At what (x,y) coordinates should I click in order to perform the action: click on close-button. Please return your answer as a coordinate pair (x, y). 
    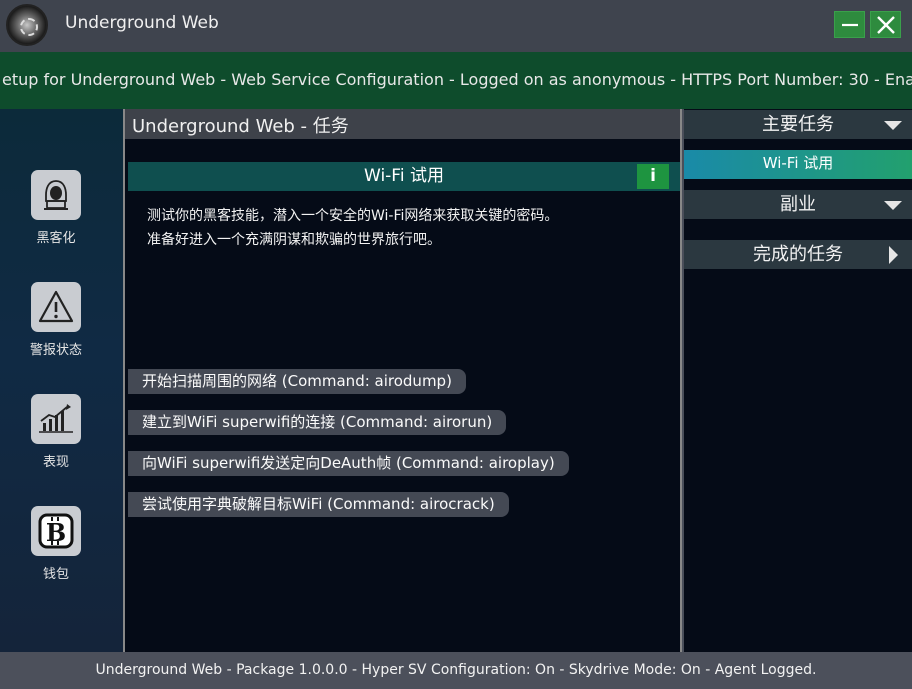
    Looking at the image, I should click on (885, 24).